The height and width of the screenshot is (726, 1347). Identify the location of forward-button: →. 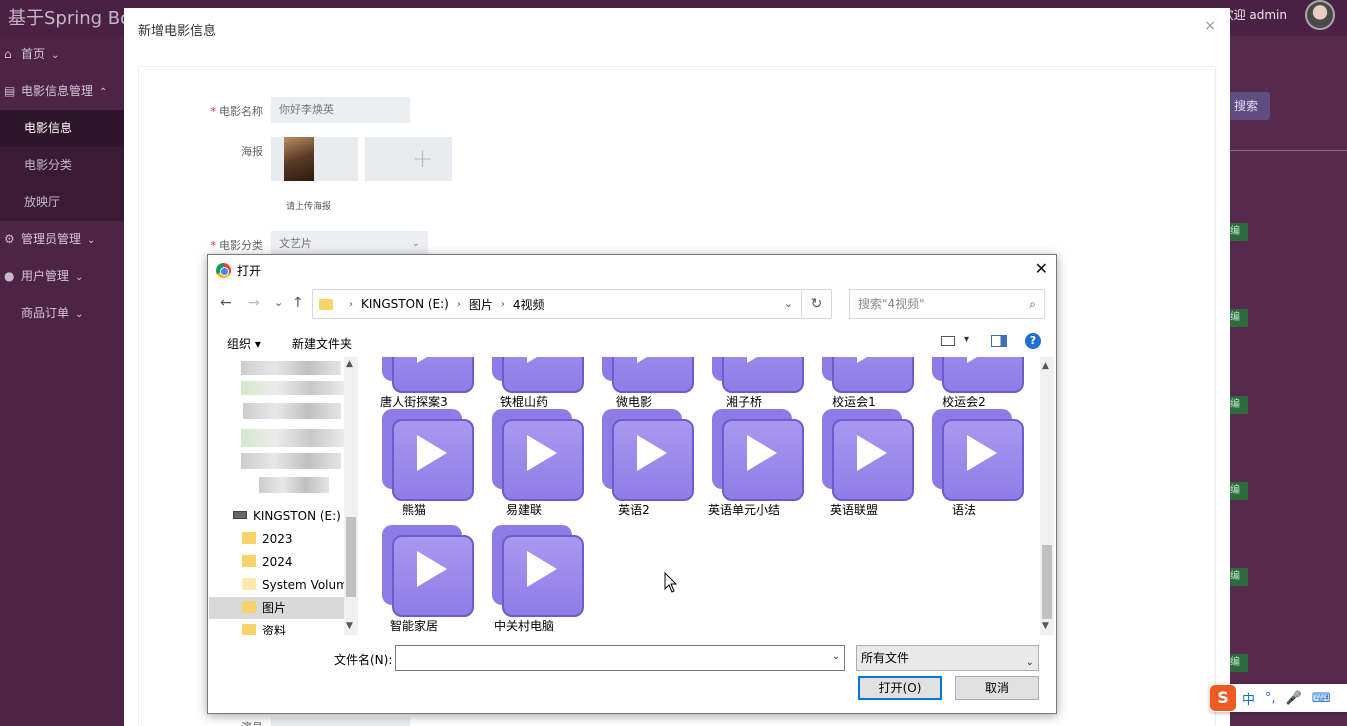
(254, 303).